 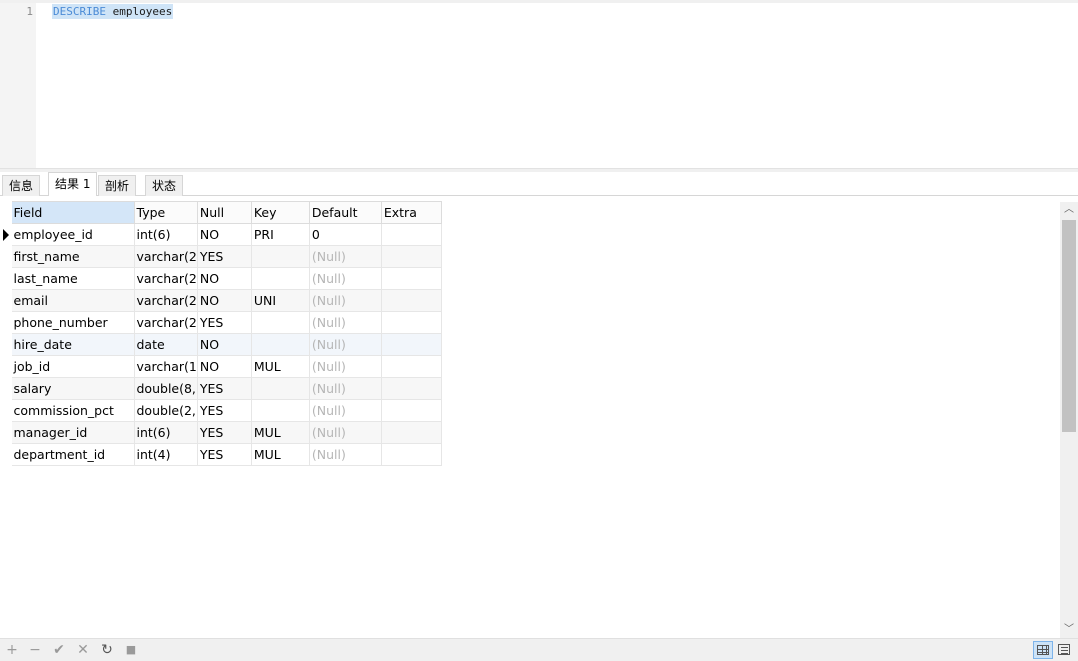 I want to click on cell-field: last_name, so click(x=72, y=278).